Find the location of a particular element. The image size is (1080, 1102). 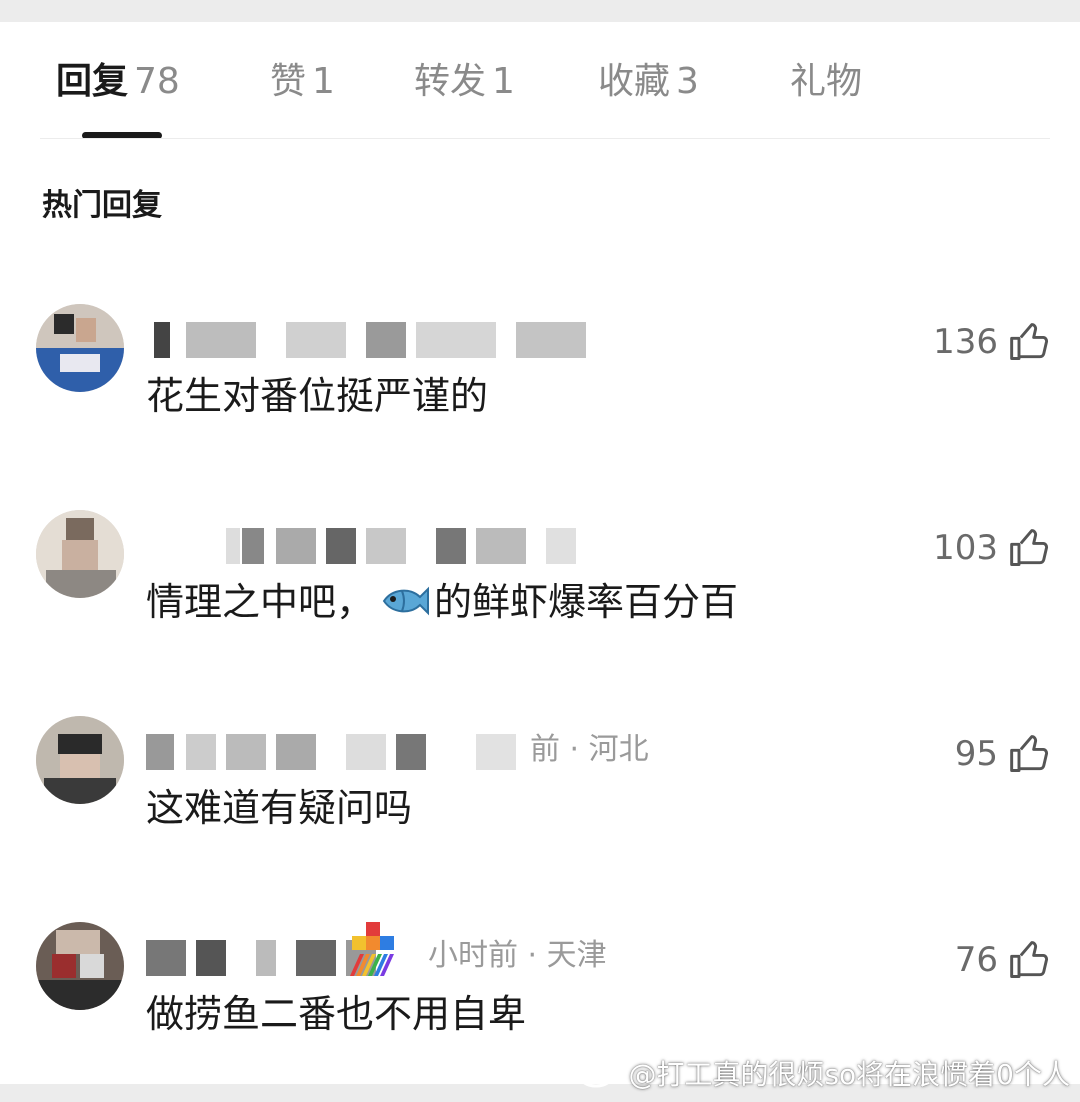

weibo-logo-icon is located at coordinates (599, 1074).